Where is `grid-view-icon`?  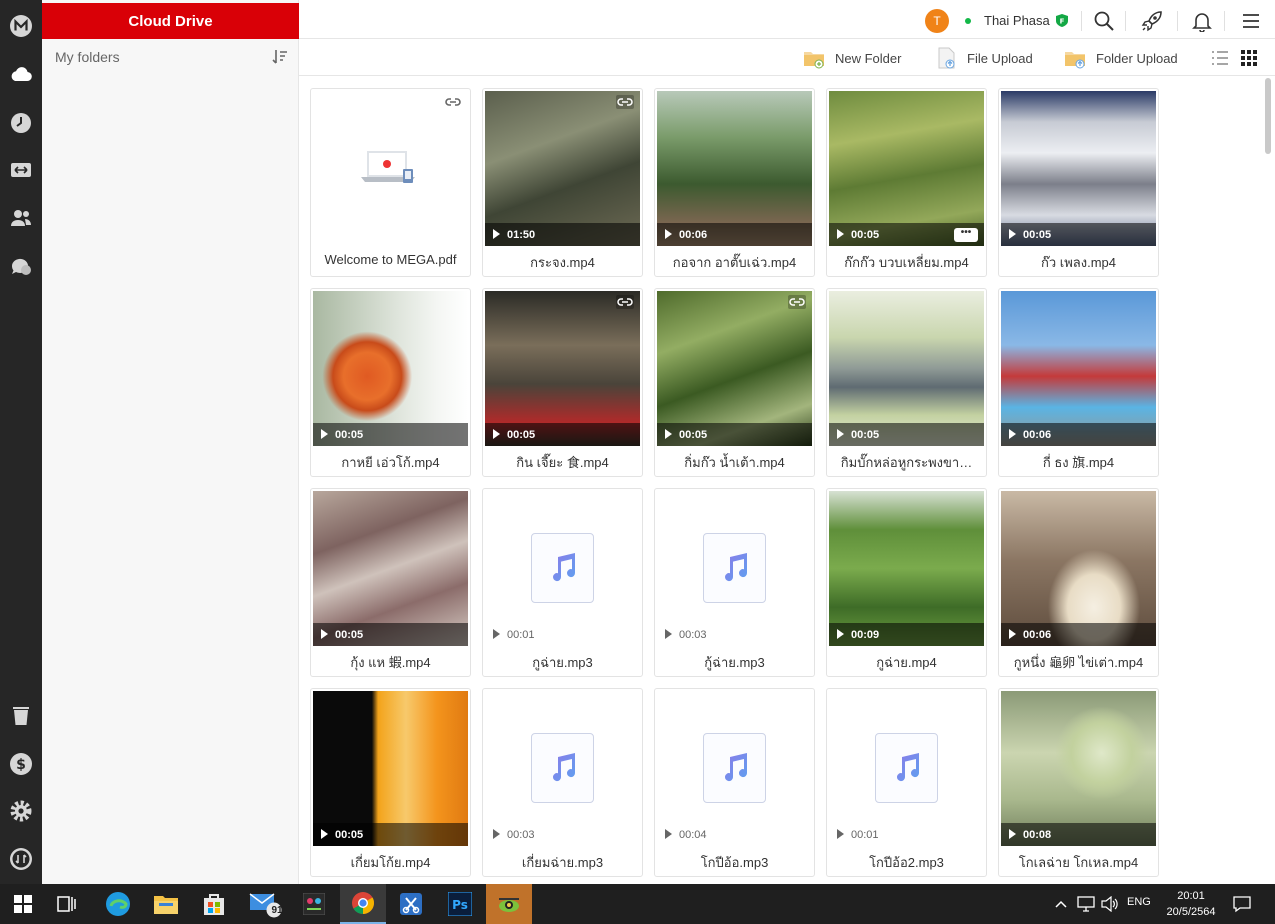
grid-view-icon is located at coordinates (1249, 58).